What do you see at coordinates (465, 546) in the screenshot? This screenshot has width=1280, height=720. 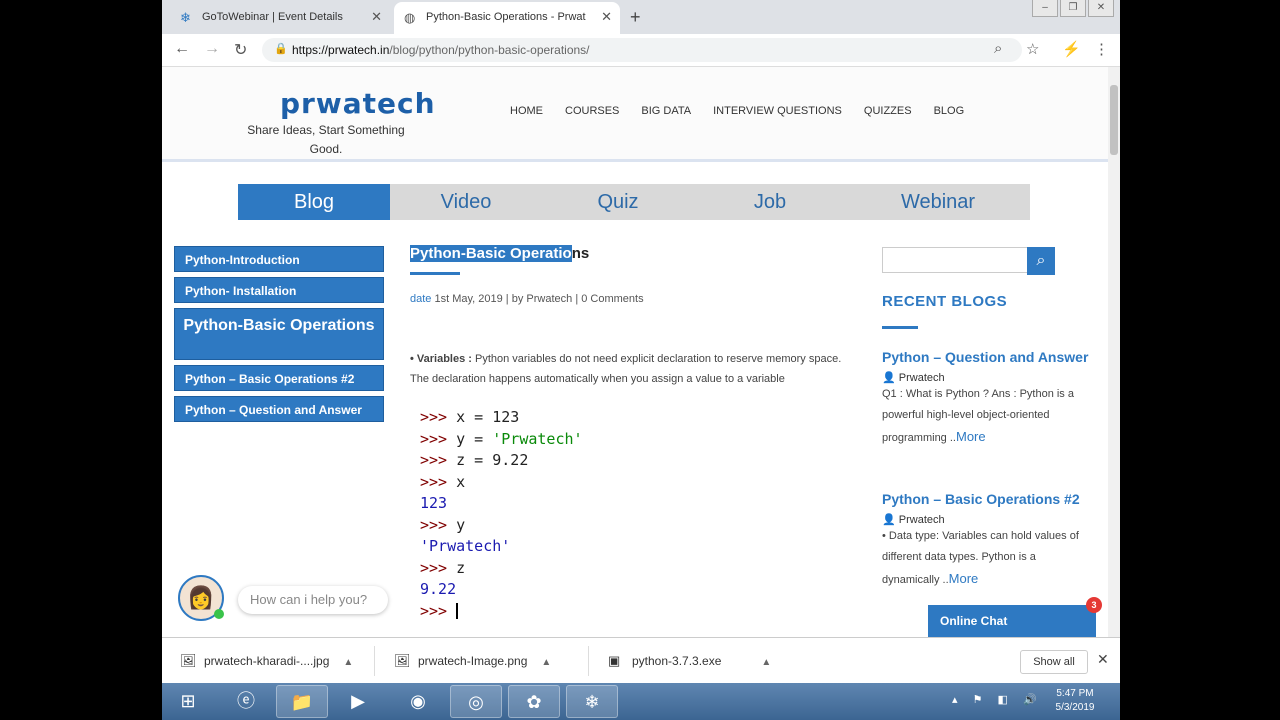 I see `code-output: 'Prwatech'` at bounding box center [465, 546].